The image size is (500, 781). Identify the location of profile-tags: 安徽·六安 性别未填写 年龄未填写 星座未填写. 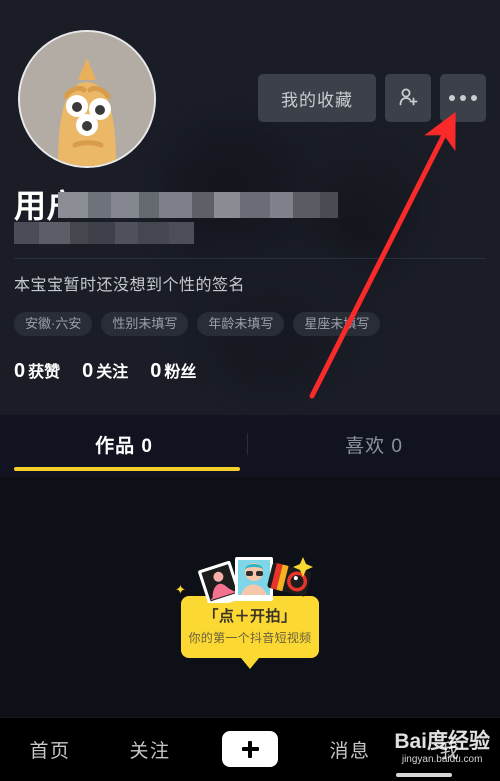
(197, 324).